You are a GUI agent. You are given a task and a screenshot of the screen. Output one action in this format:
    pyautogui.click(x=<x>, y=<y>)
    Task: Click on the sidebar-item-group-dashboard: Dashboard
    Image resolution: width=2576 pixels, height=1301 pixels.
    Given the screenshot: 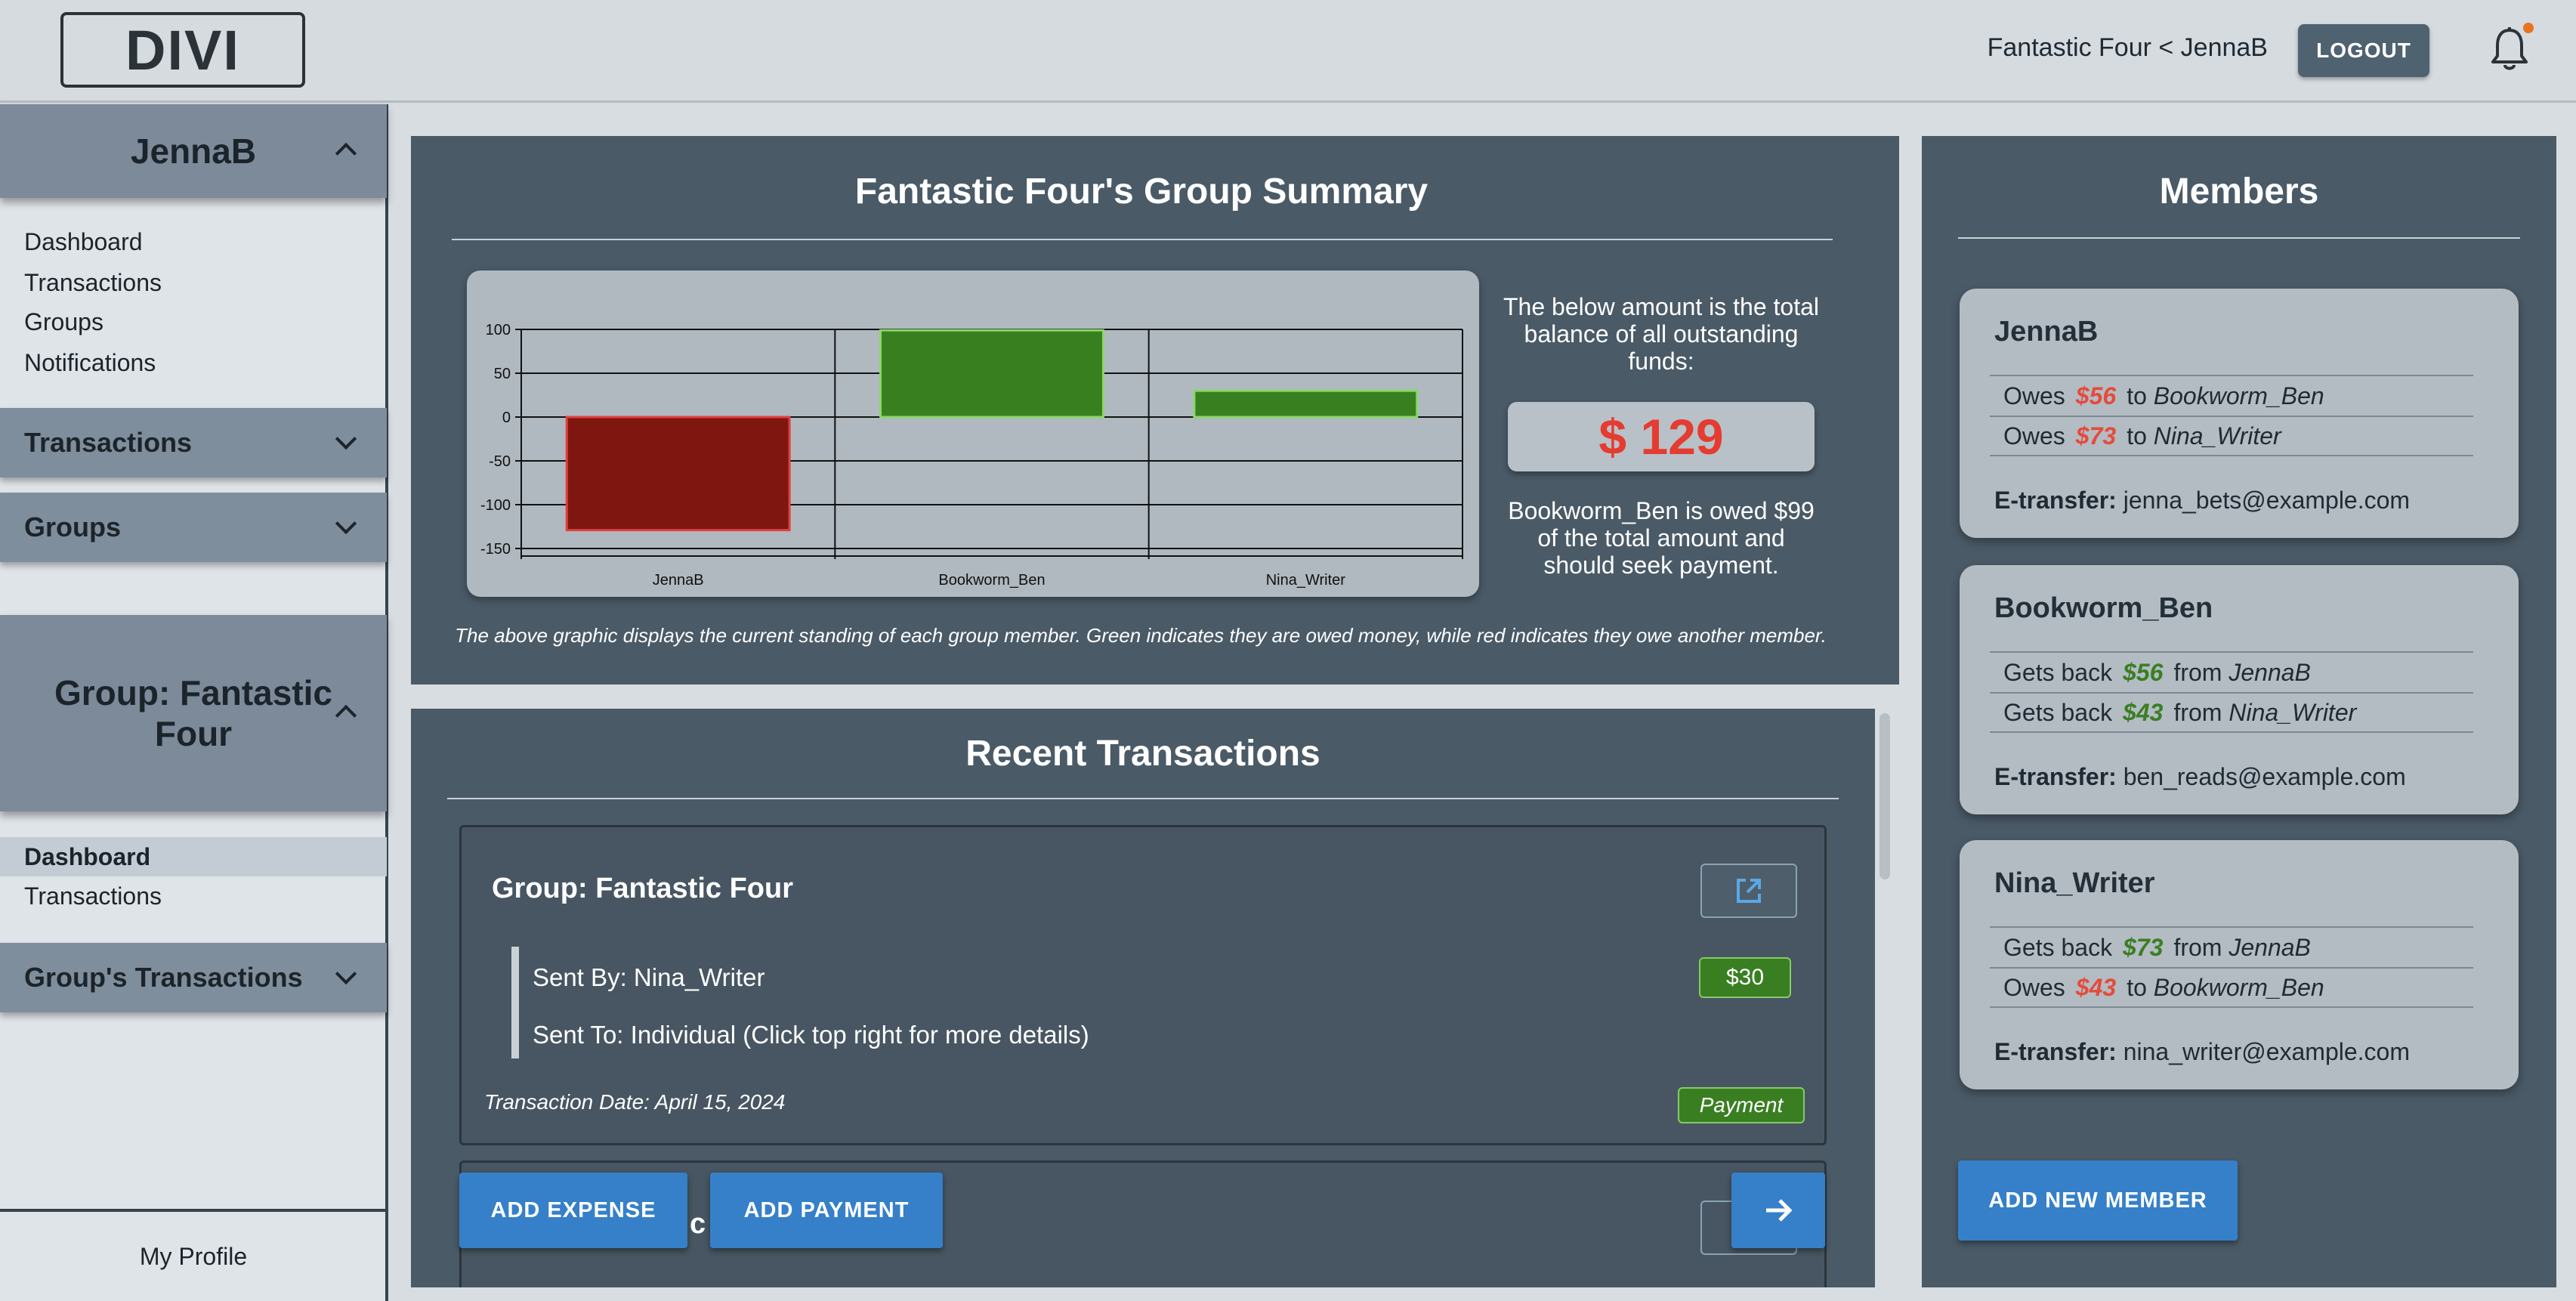 What is the action you would take?
    pyautogui.click(x=87, y=857)
    